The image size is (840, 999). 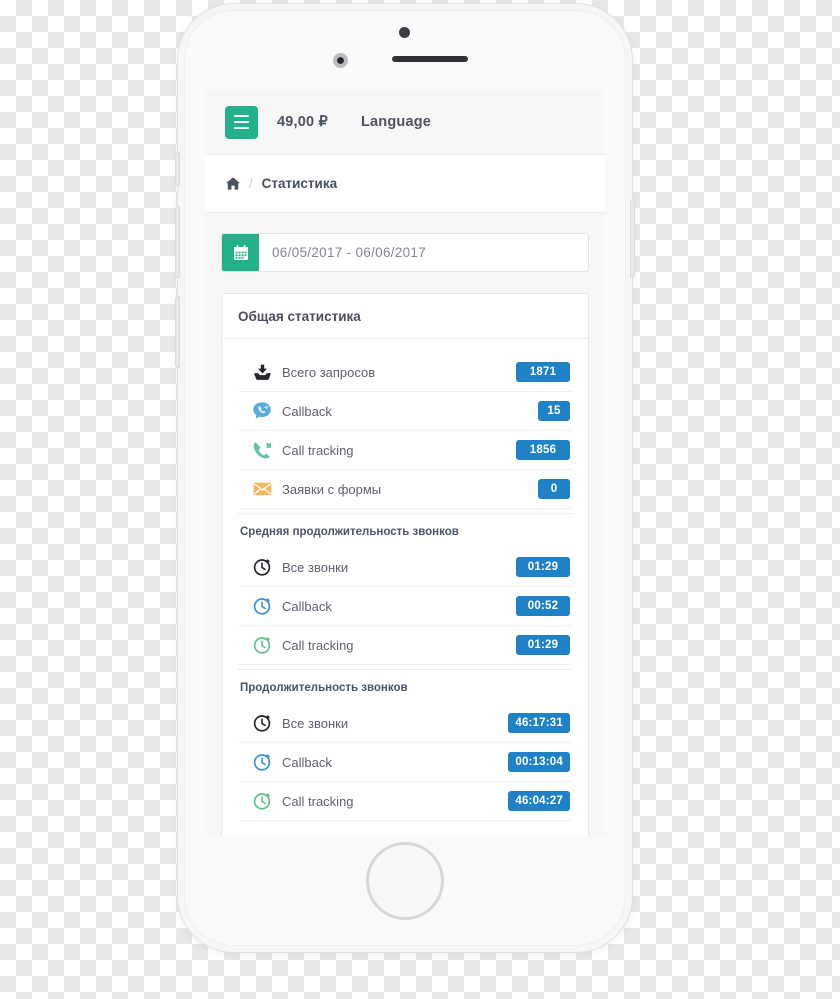 I want to click on table-row: Заявки с формы 0, so click(x=405, y=489).